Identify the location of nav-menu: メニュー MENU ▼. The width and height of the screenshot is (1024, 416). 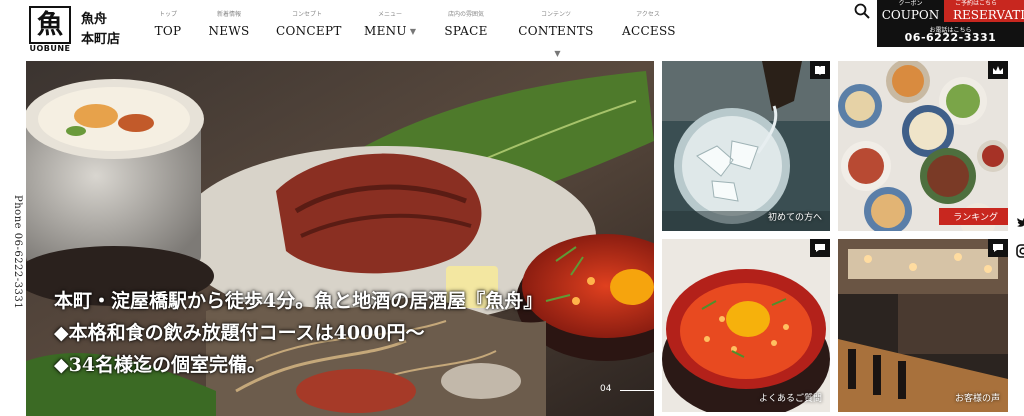
(390, 26).